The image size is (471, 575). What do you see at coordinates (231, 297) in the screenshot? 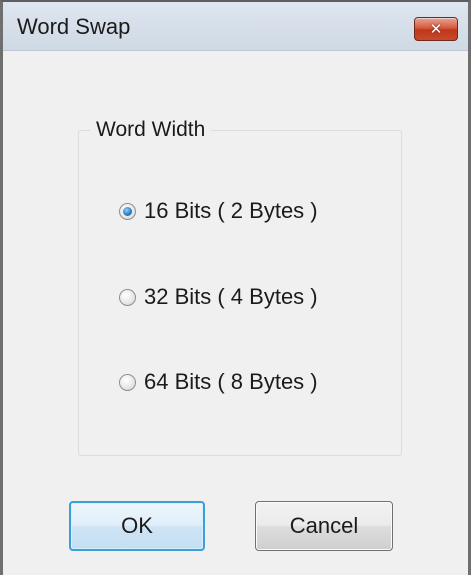
I see `radio-label-32-bits: 32 Bits ( 4 Bytes )` at bounding box center [231, 297].